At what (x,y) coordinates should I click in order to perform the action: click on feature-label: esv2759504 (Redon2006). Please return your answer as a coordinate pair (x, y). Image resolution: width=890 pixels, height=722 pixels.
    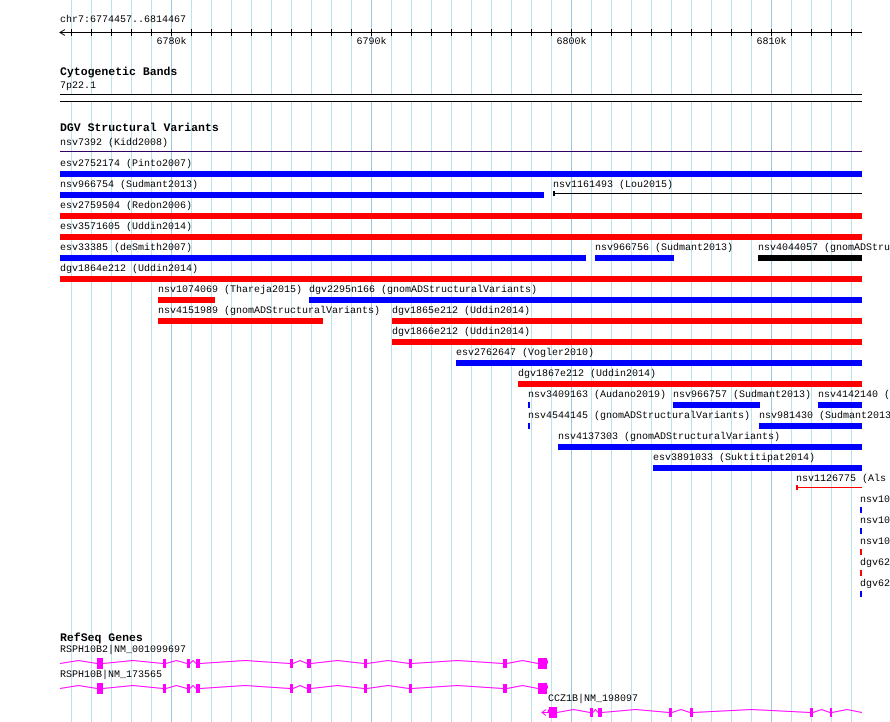
    Looking at the image, I should click on (126, 206).